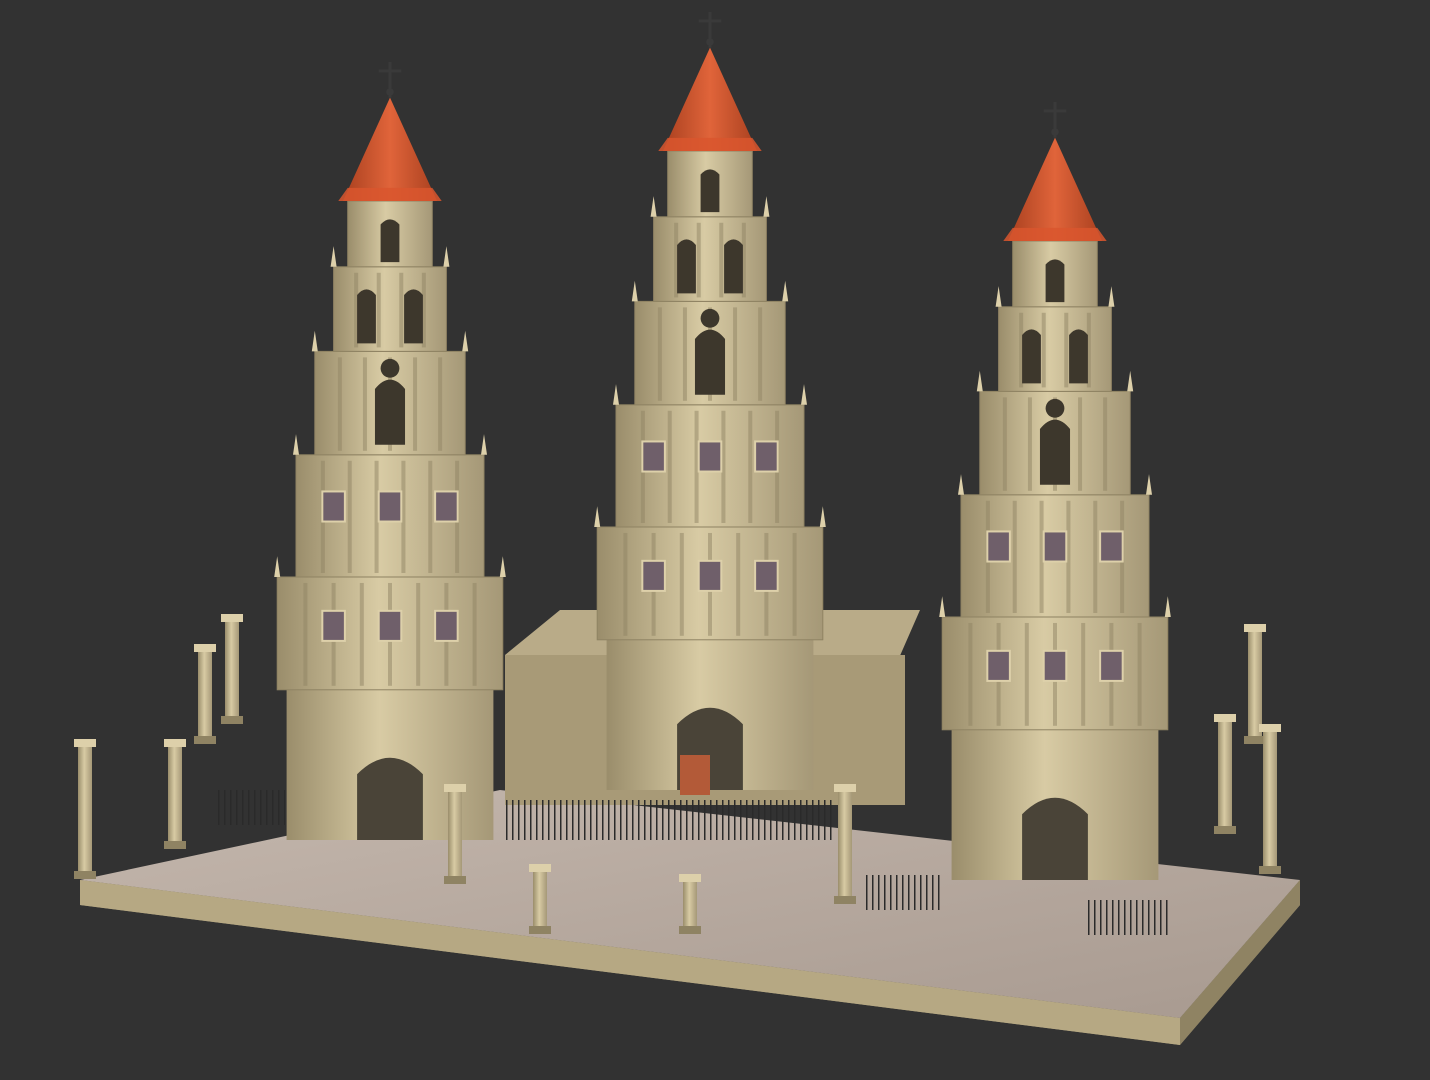 The width and height of the screenshot is (1430, 1080). Describe the element at coordinates (1127, 917) in the screenshot. I see `fence-right` at that location.